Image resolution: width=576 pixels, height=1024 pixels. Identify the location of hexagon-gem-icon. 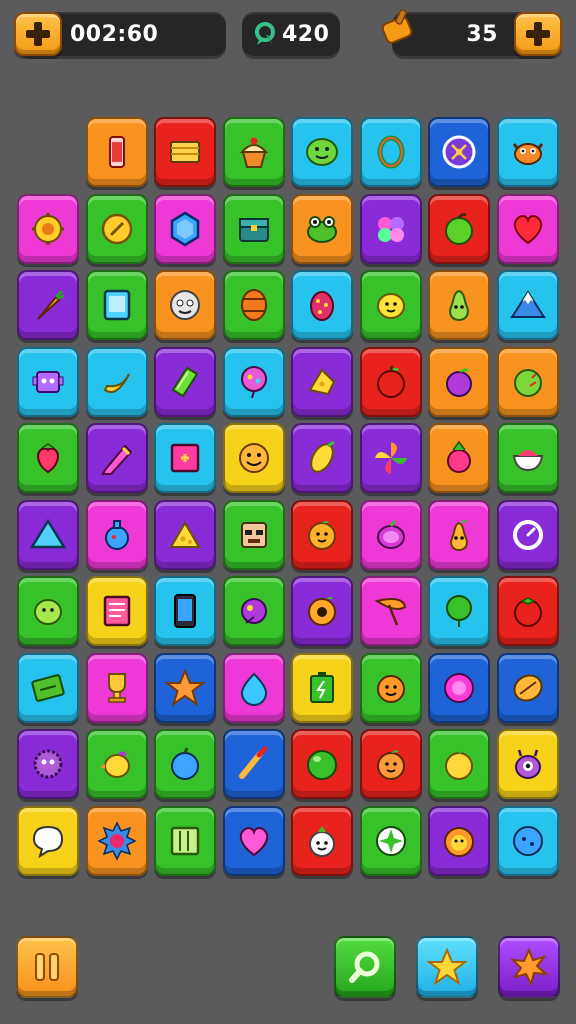
(185, 228).